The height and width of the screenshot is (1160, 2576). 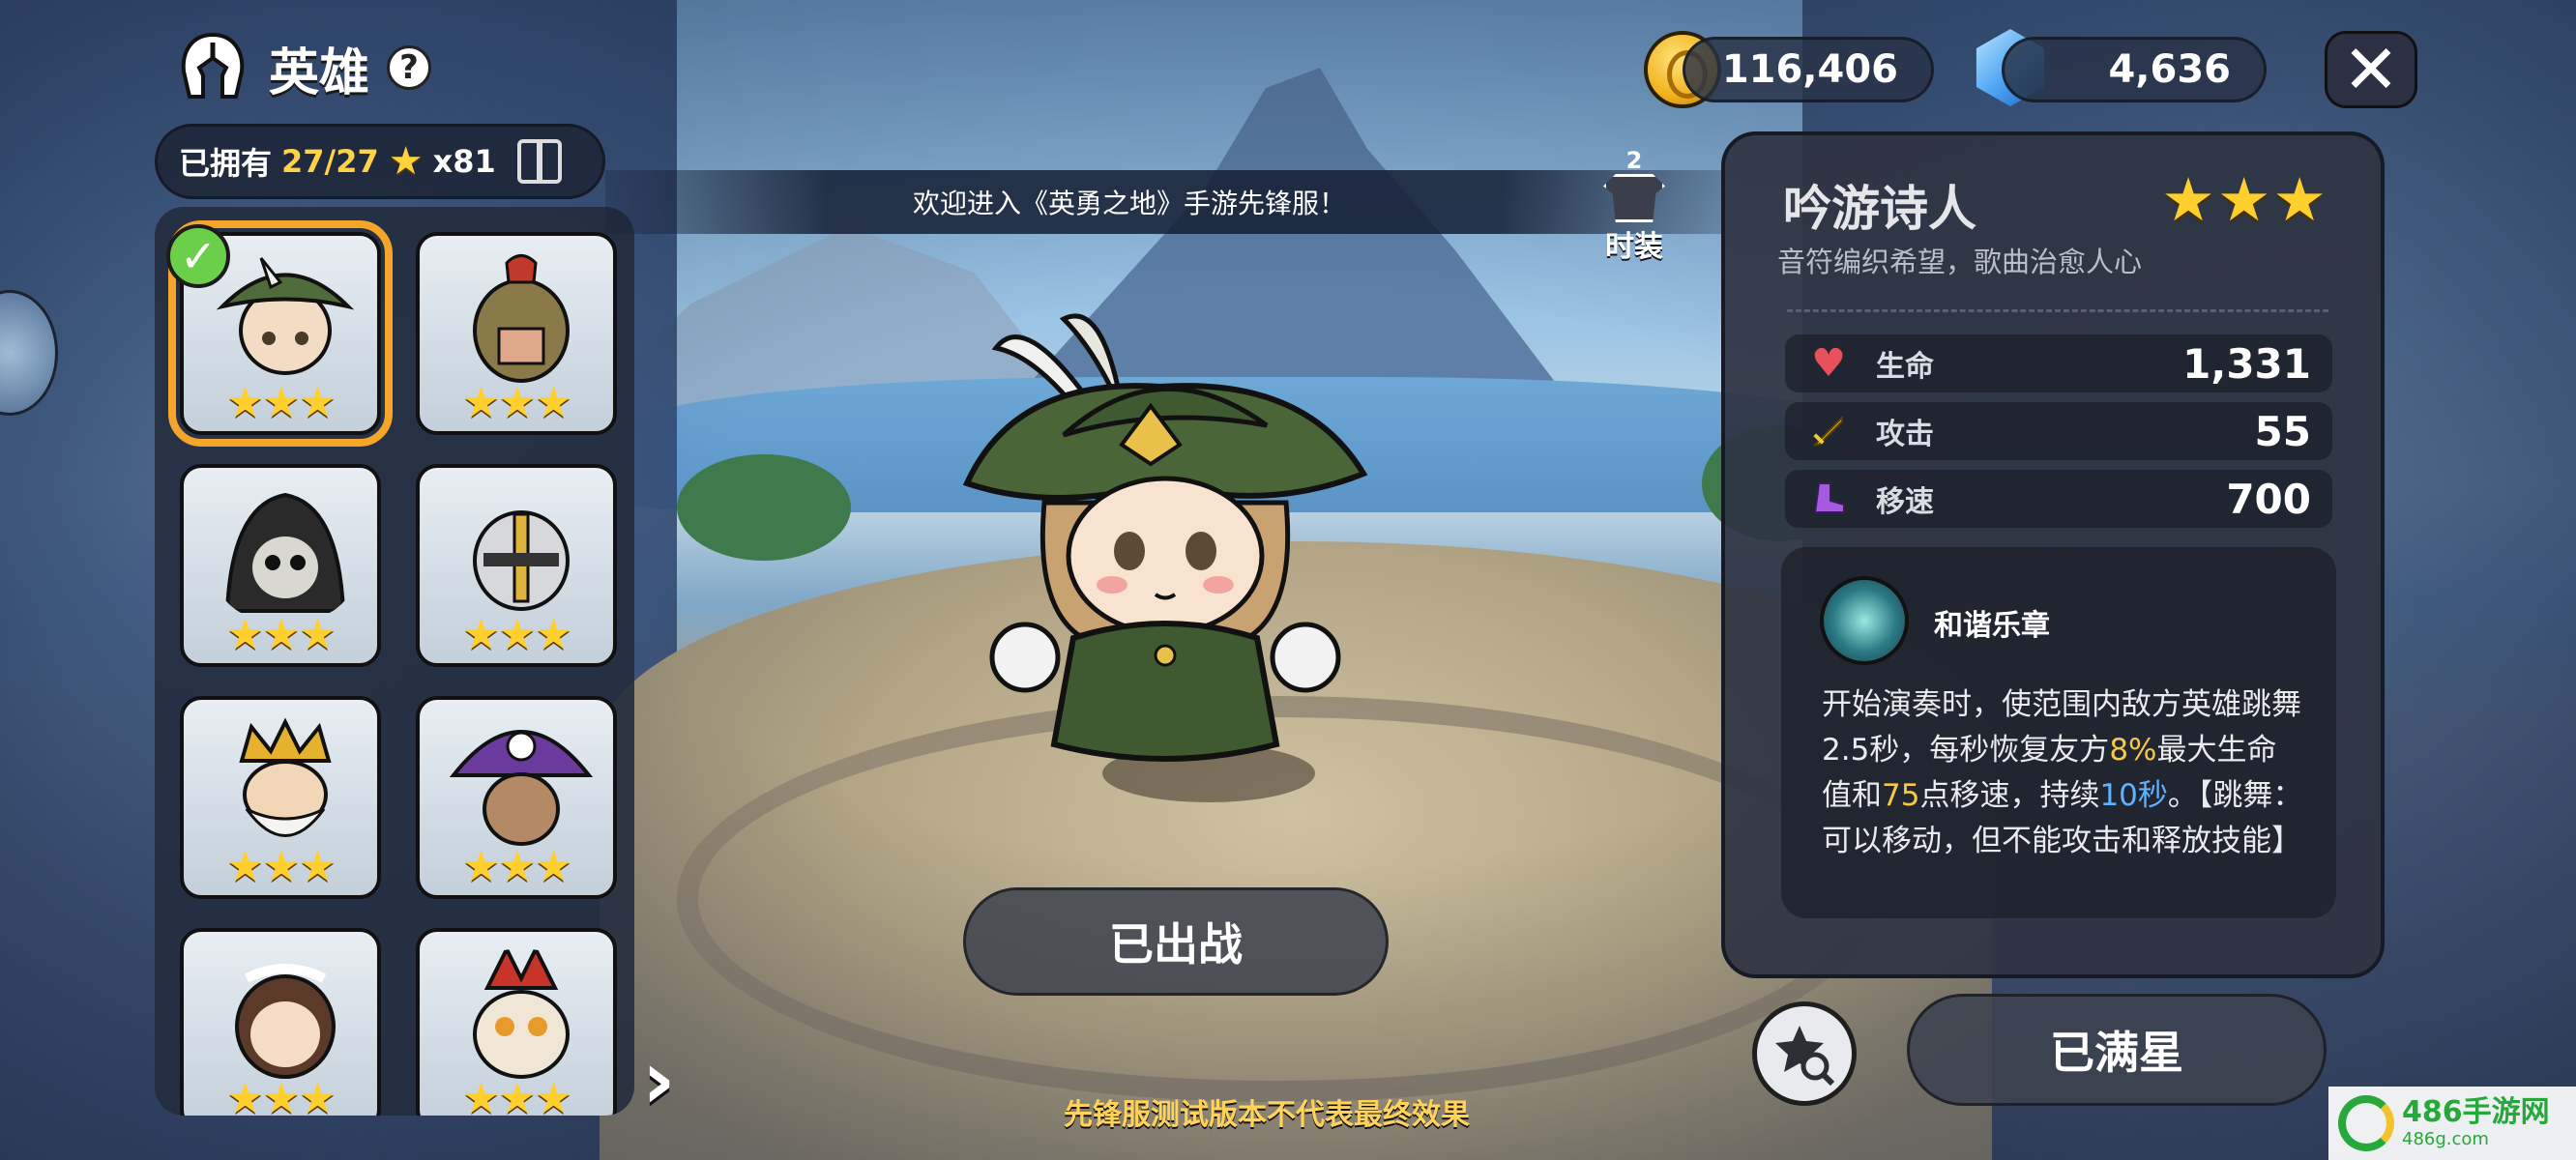 I want to click on outfit-button: 2 时装, so click(x=1634, y=206).